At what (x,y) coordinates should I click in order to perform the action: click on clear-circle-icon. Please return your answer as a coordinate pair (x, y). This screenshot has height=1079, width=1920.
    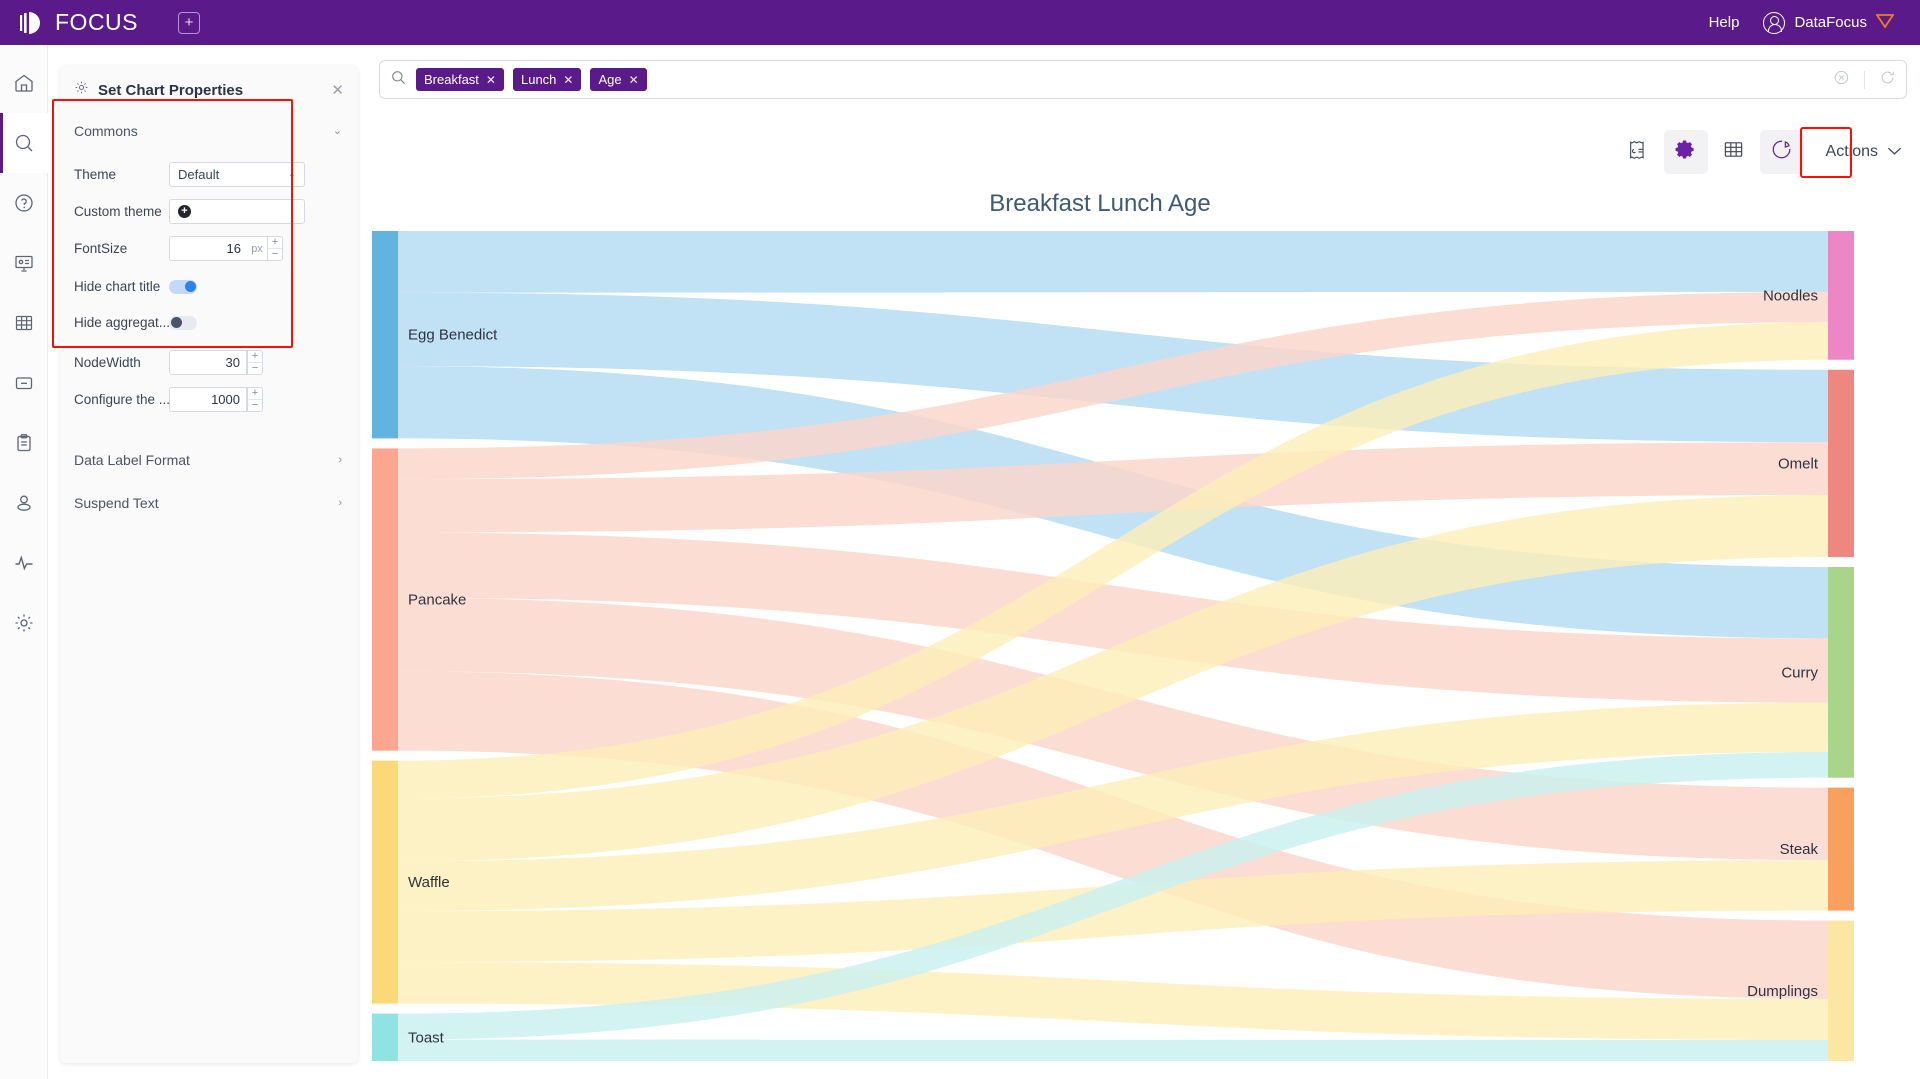
    Looking at the image, I should click on (1841, 80).